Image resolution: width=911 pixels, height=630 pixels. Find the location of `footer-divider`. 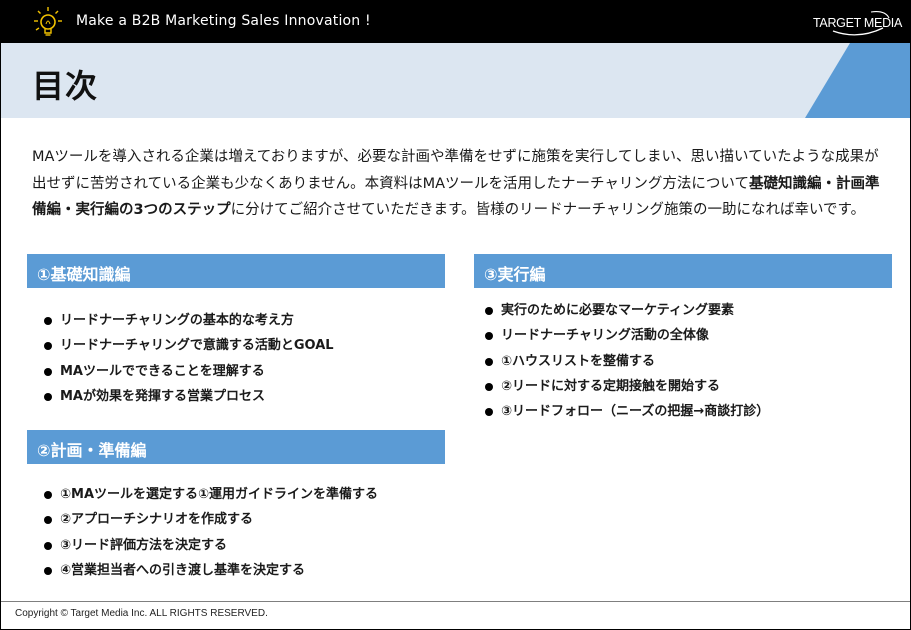

footer-divider is located at coordinates (455, 601).